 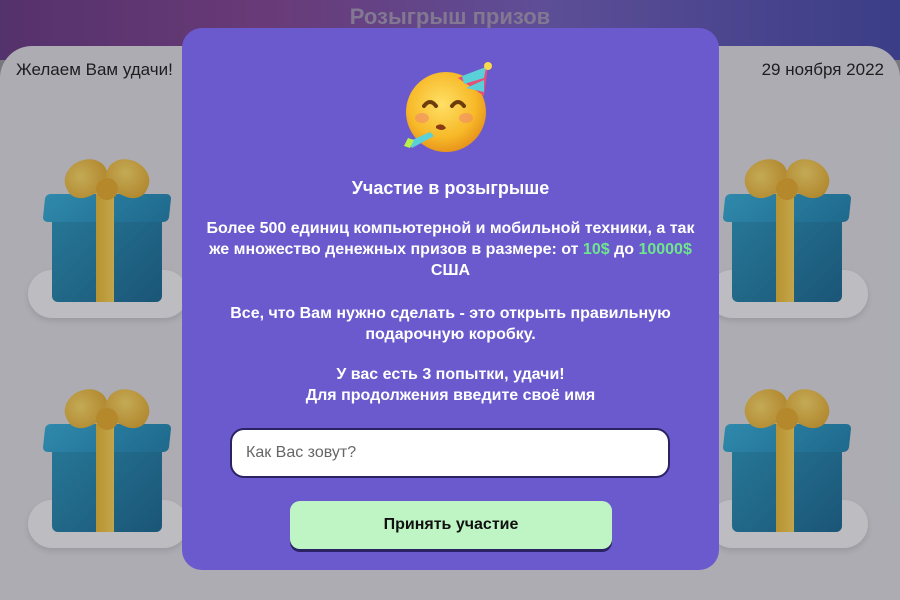 What do you see at coordinates (450, 395) in the screenshot?
I see `enter-name-line: Для продолжения введите своё имя` at bounding box center [450, 395].